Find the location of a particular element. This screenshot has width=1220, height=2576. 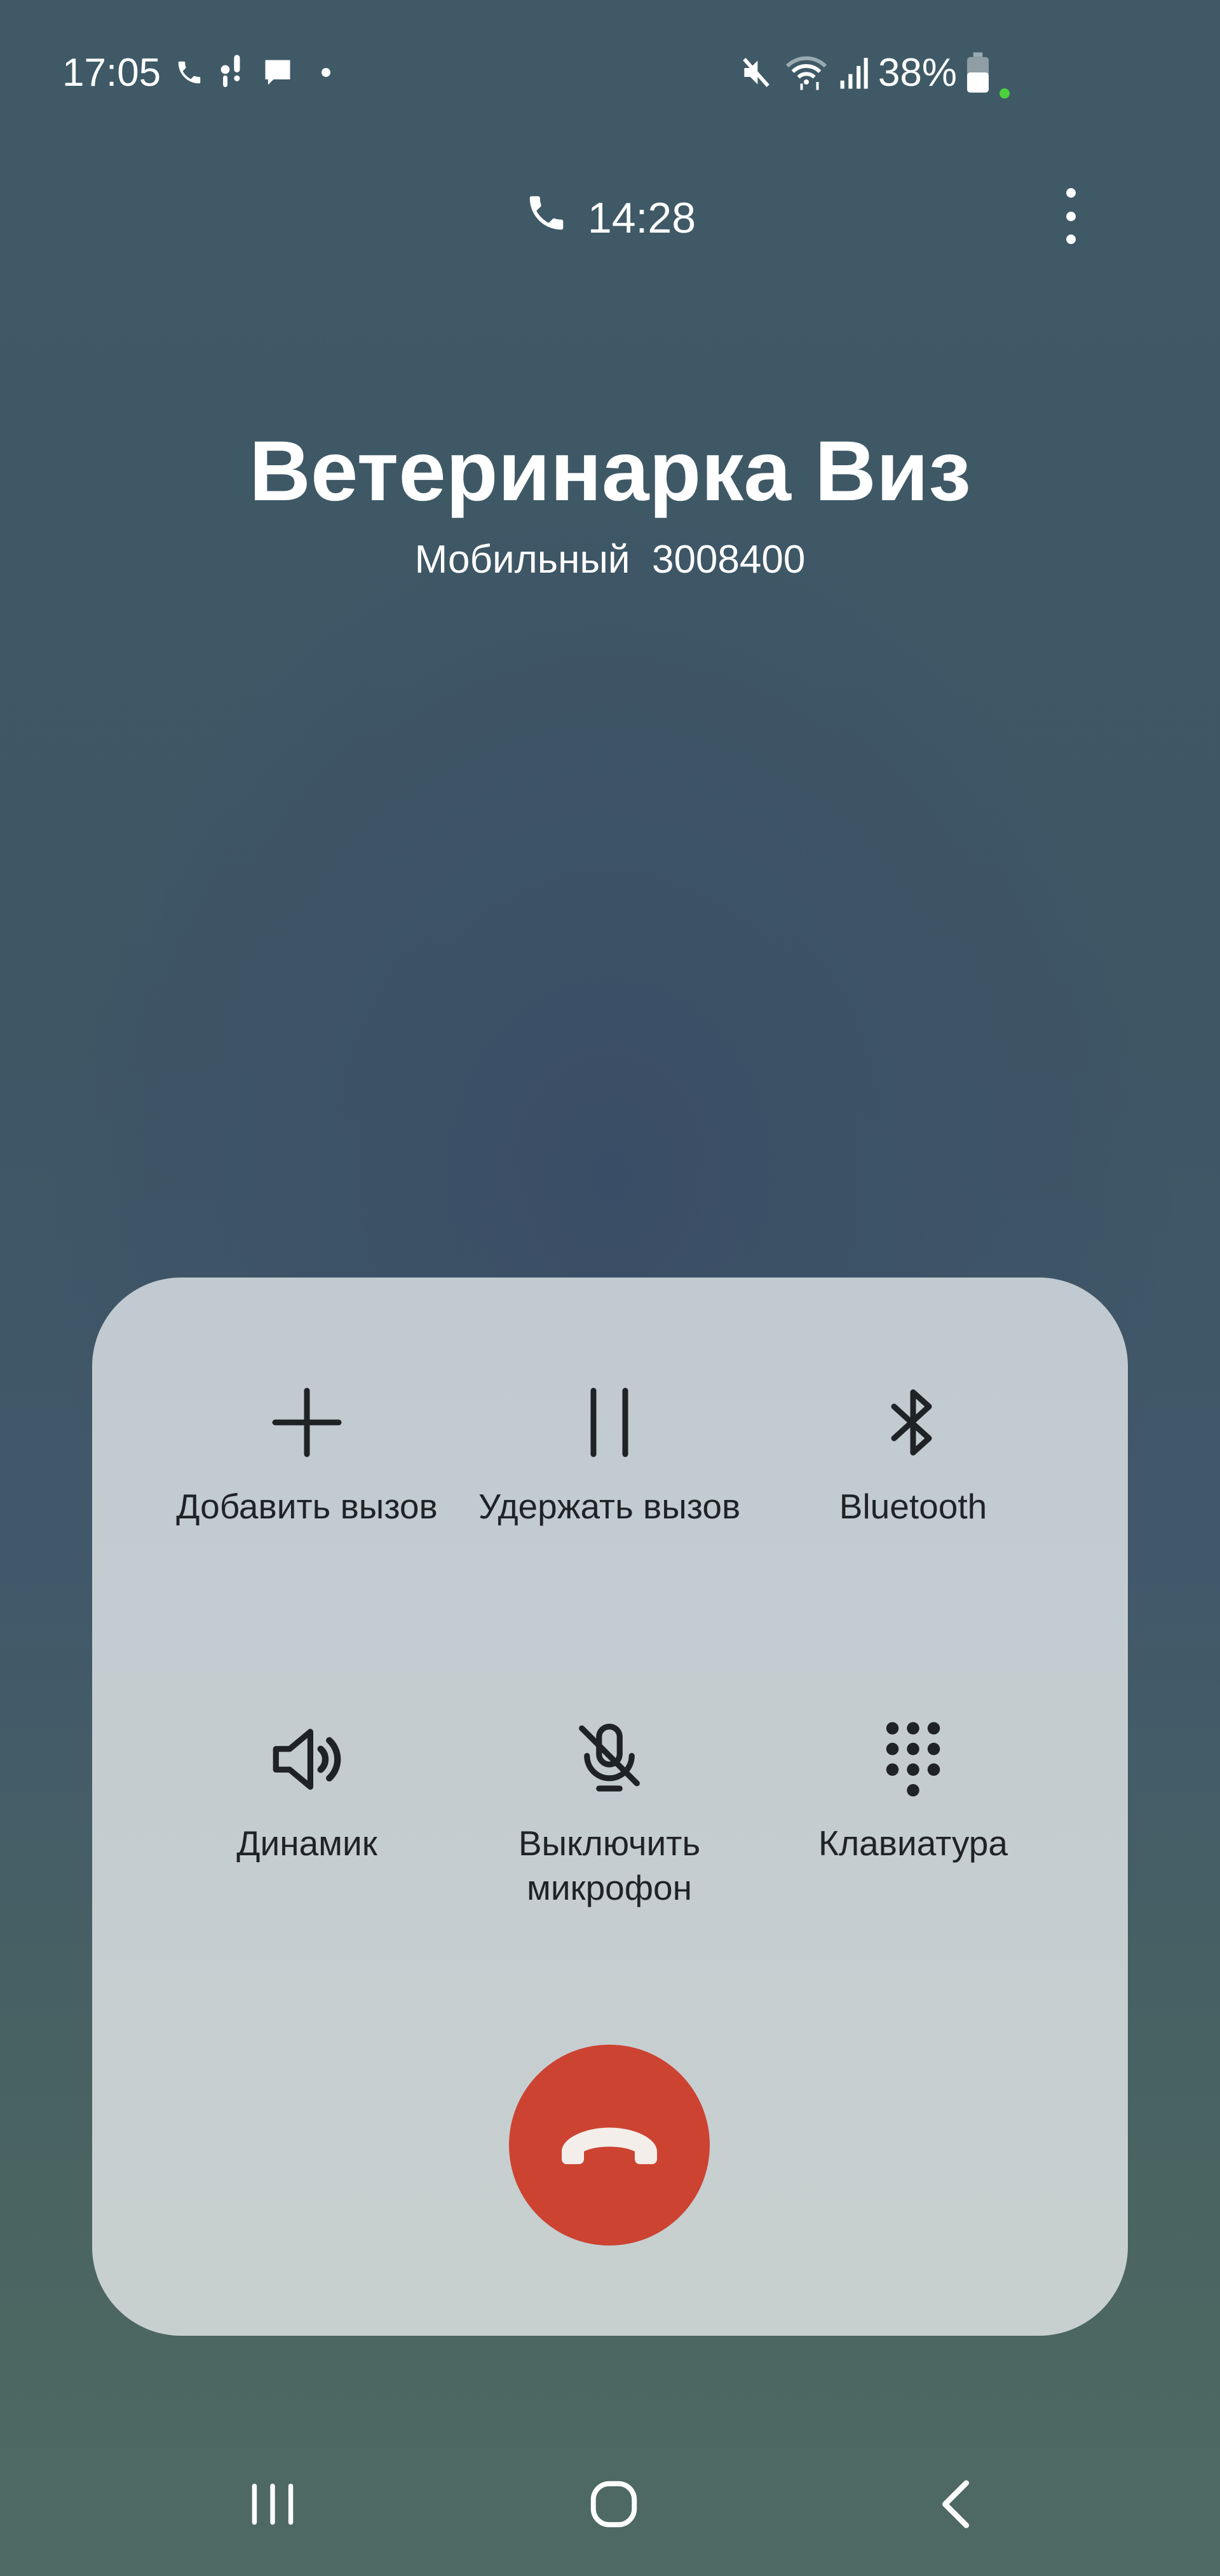

hold-call-button: Удержать вызов is located at coordinates (609, 1452).